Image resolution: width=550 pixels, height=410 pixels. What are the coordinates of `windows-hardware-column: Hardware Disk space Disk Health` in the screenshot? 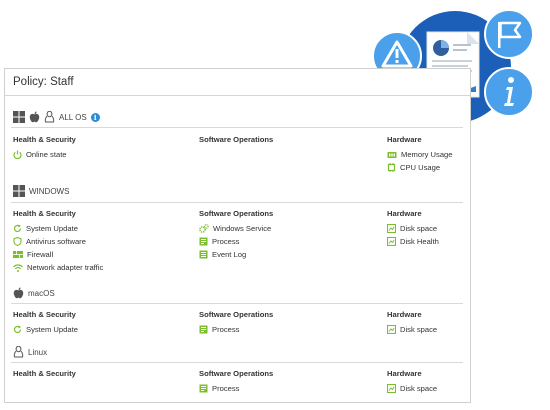 It's located at (413, 228).